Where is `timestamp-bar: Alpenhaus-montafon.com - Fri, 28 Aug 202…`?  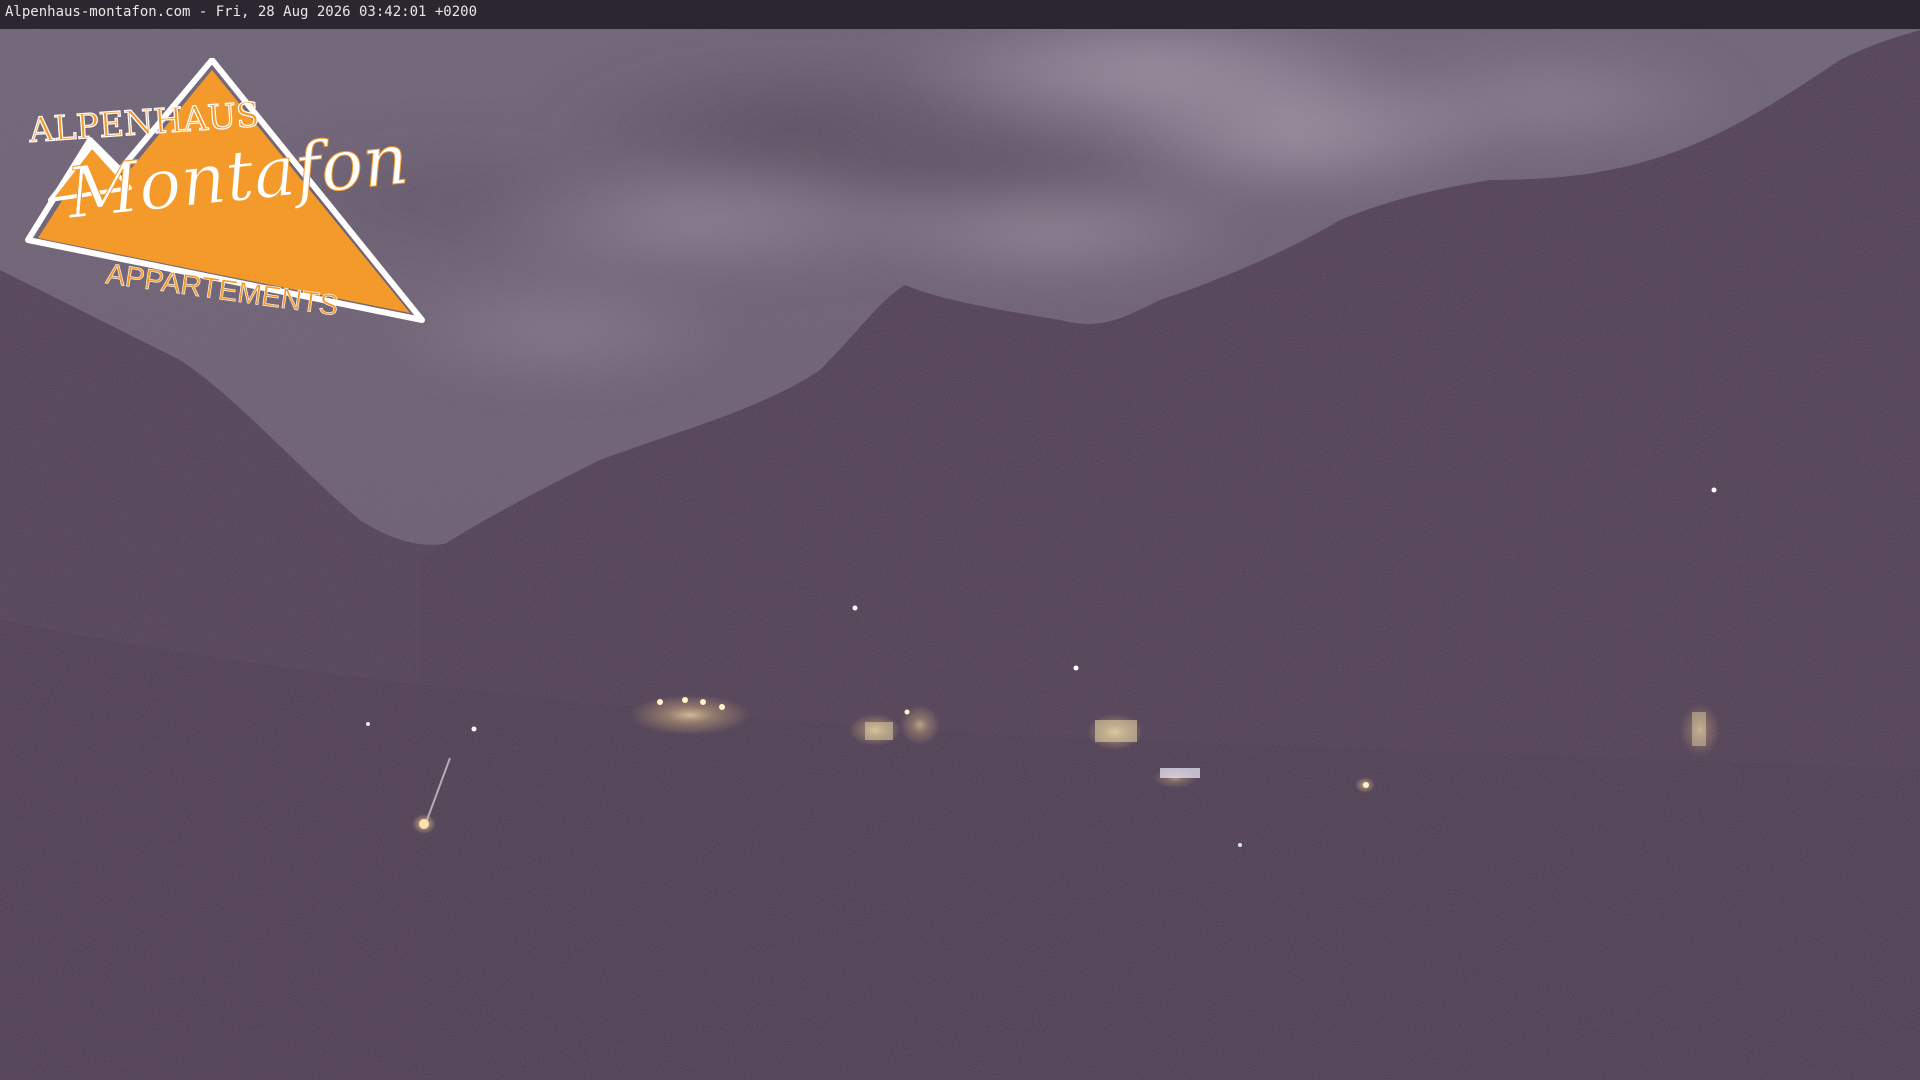
timestamp-bar: Alpenhaus-montafon.com - Fri, 28 Aug 202… is located at coordinates (960, 14).